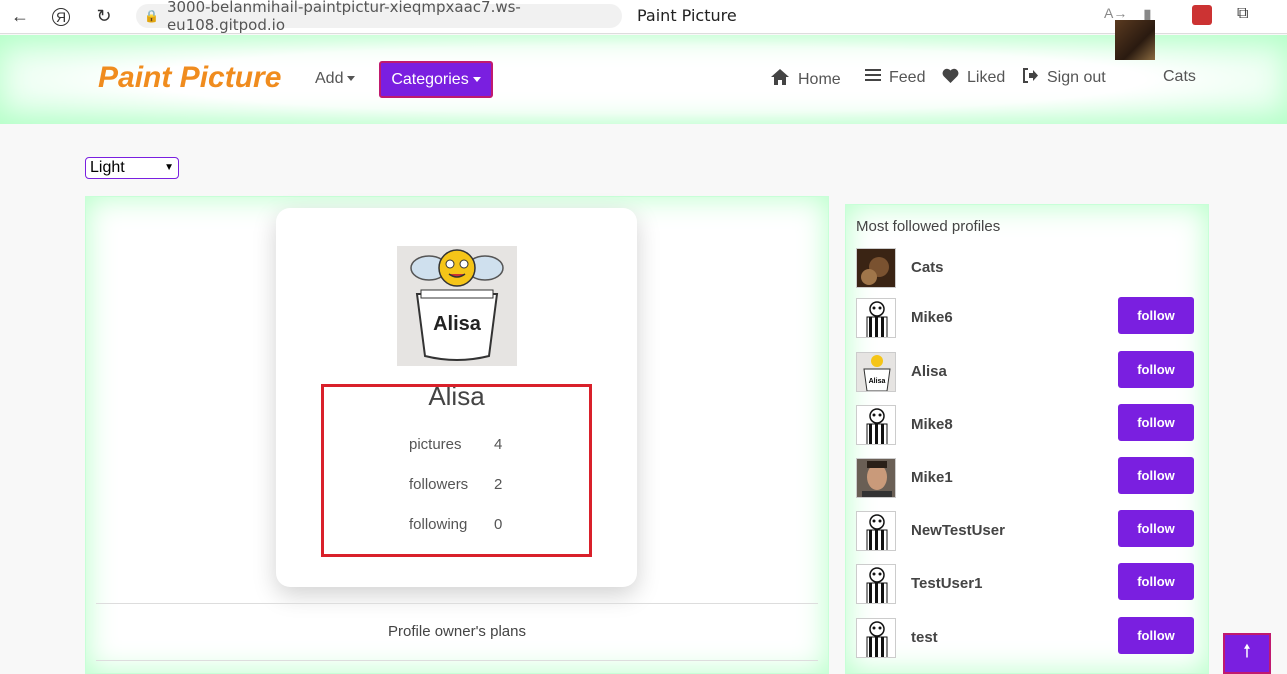  What do you see at coordinates (780, 79) in the screenshot?
I see `home-icon` at bounding box center [780, 79].